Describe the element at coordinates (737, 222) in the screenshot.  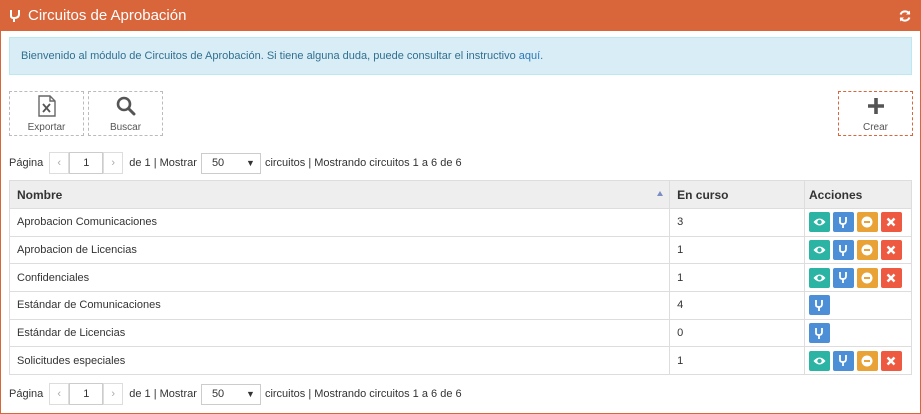
I see `in-progress-count-cell: 3` at that location.